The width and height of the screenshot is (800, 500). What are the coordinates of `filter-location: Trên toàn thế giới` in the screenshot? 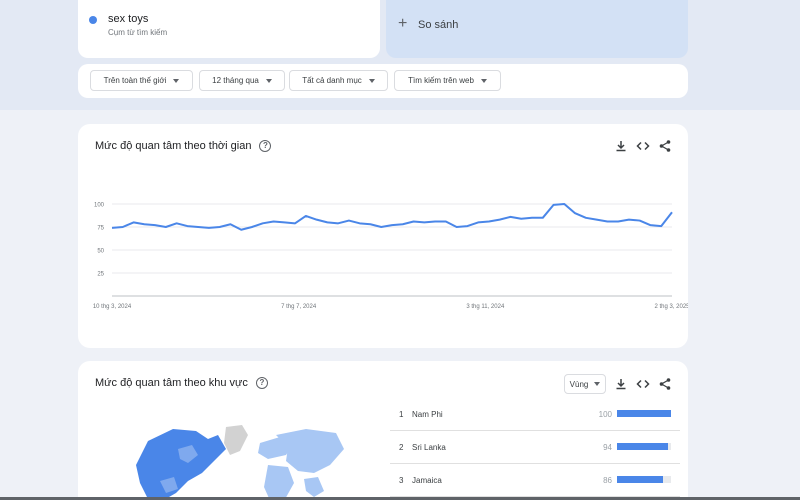 It's located at (141, 80).